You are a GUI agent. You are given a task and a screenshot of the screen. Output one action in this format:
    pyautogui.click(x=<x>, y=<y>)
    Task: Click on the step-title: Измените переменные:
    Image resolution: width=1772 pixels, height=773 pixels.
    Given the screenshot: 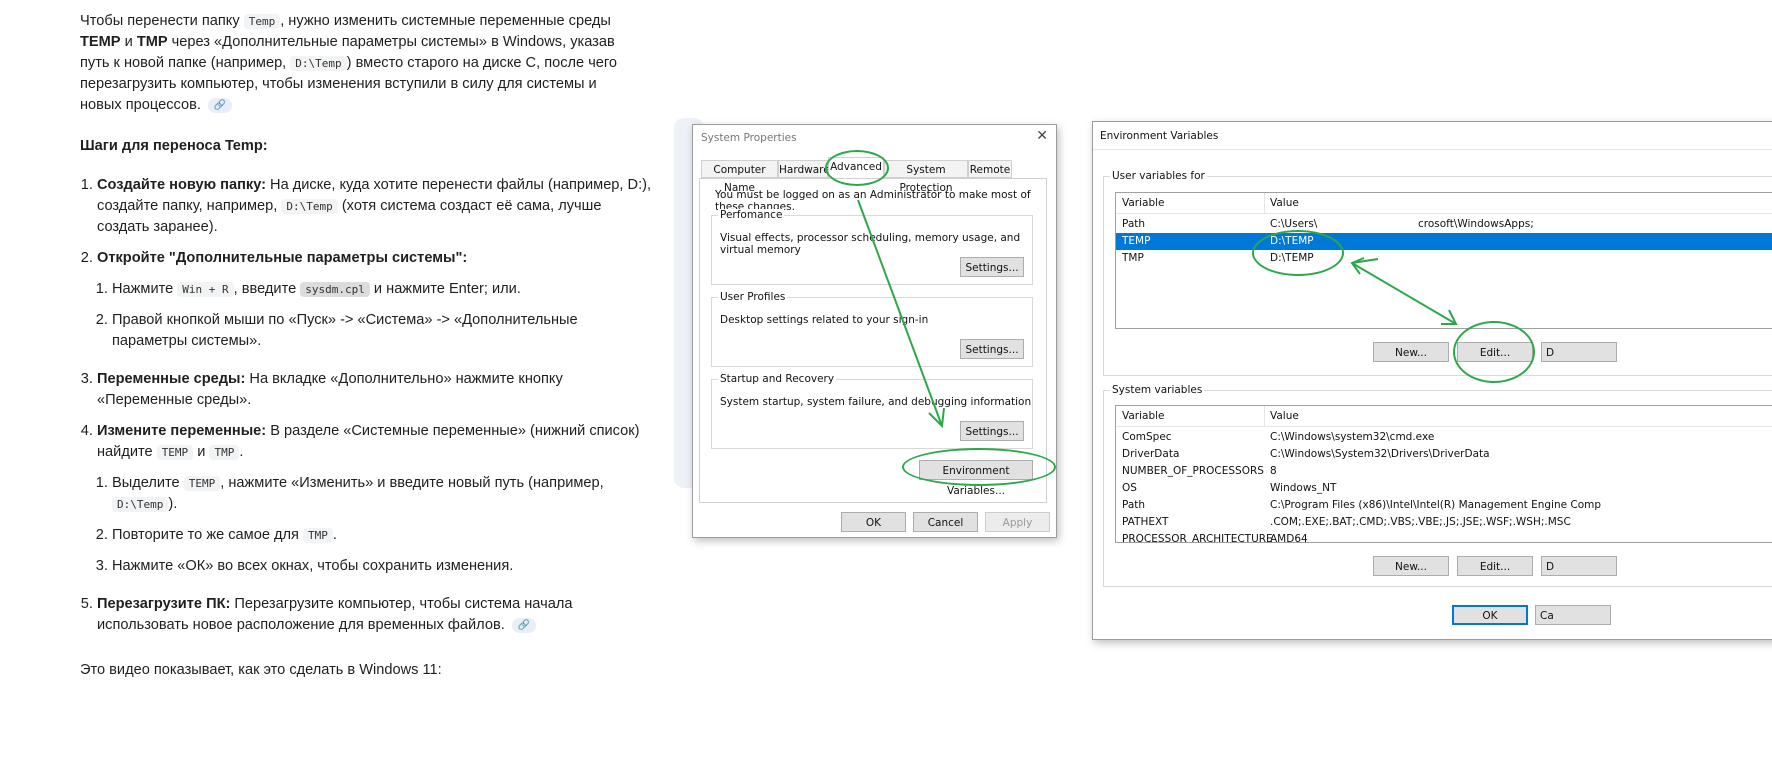 What is the action you would take?
    pyautogui.click(x=182, y=431)
    